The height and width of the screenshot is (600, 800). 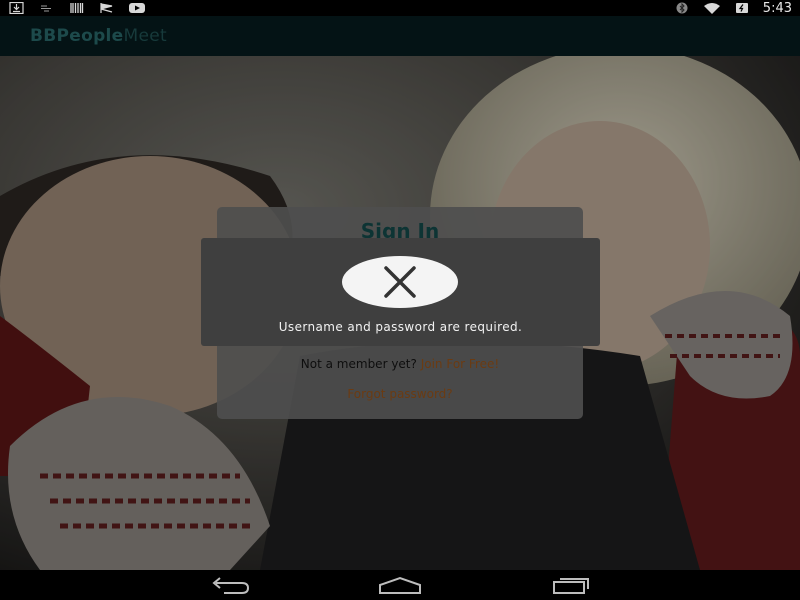 I want to click on youtube-icon, so click(x=137, y=8).